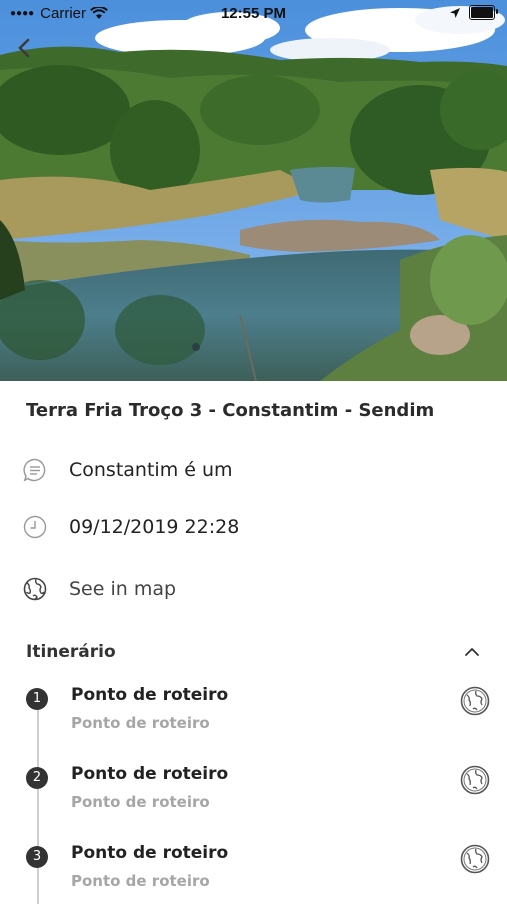  Describe the element at coordinates (34, 470) in the screenshot. I see `speech-bubble-icon` at that location.